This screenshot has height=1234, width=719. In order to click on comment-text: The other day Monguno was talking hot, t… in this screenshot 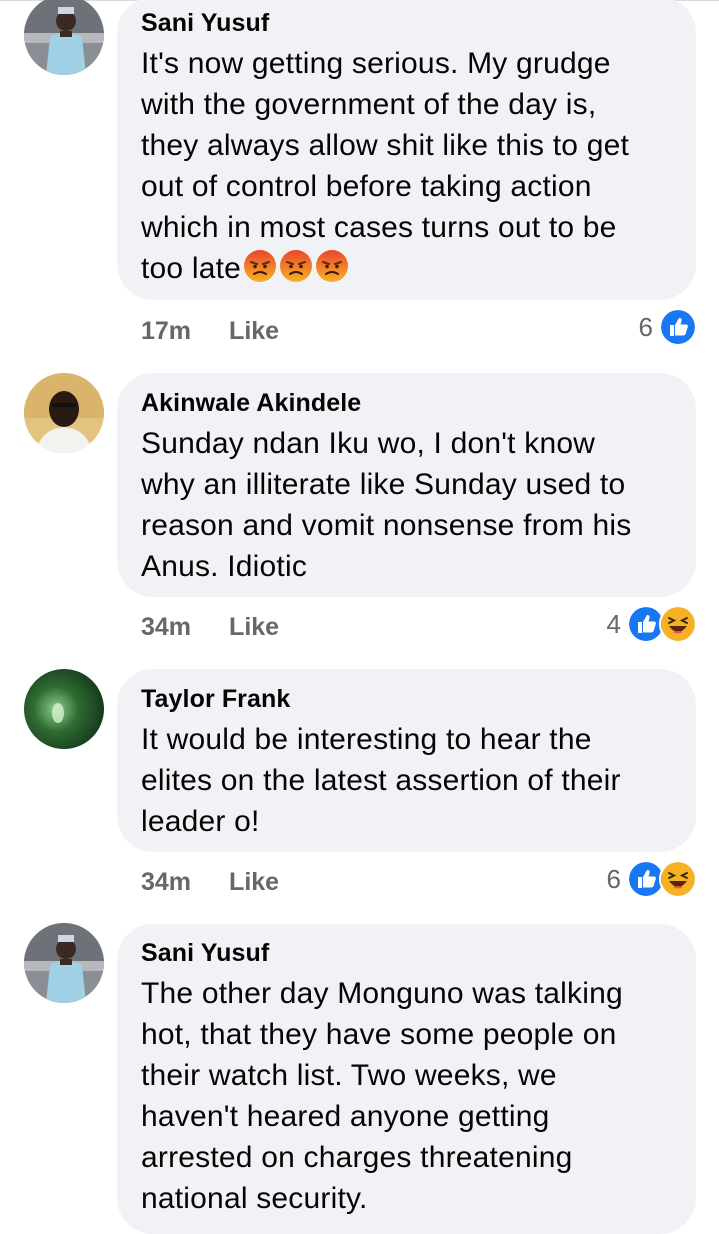, I will do `click(382, 1096)`.